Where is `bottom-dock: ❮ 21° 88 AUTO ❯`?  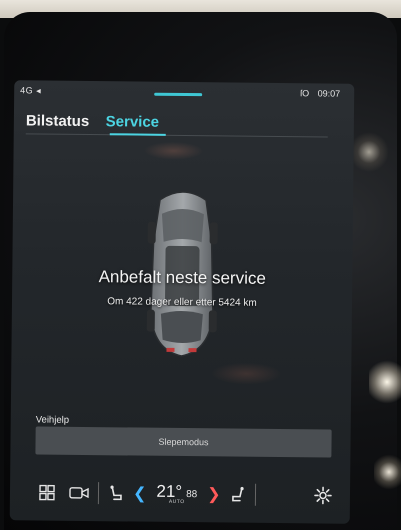
bottom-dock: ❮ 21° 88 AUTO ❯ is located at coordinates (180, 494).